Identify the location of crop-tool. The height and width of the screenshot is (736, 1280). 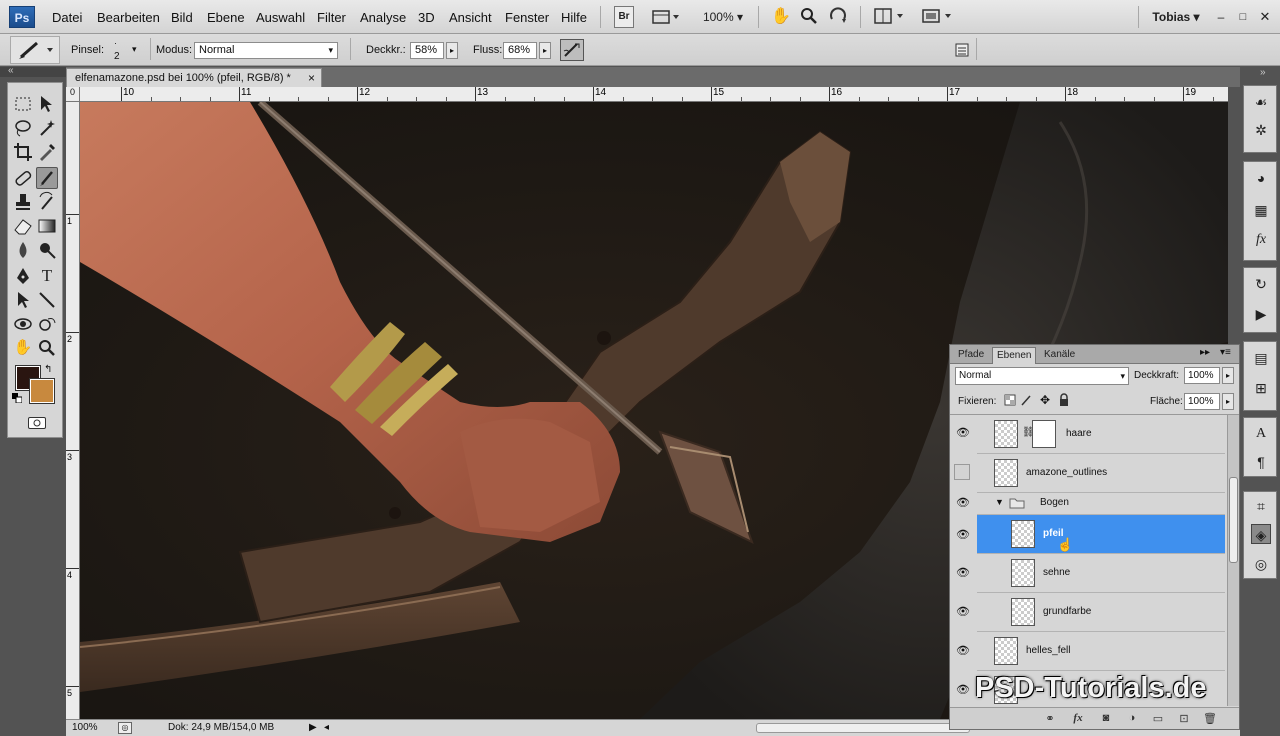
(23, 152).